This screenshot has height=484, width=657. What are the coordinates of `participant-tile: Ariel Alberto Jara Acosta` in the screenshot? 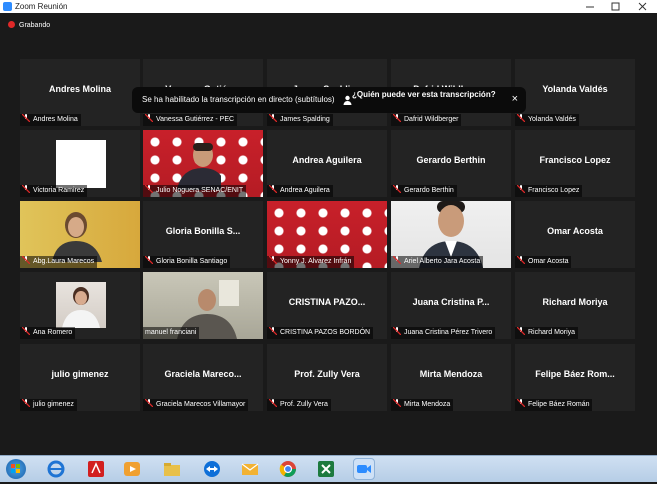 It's located at (451, 234).